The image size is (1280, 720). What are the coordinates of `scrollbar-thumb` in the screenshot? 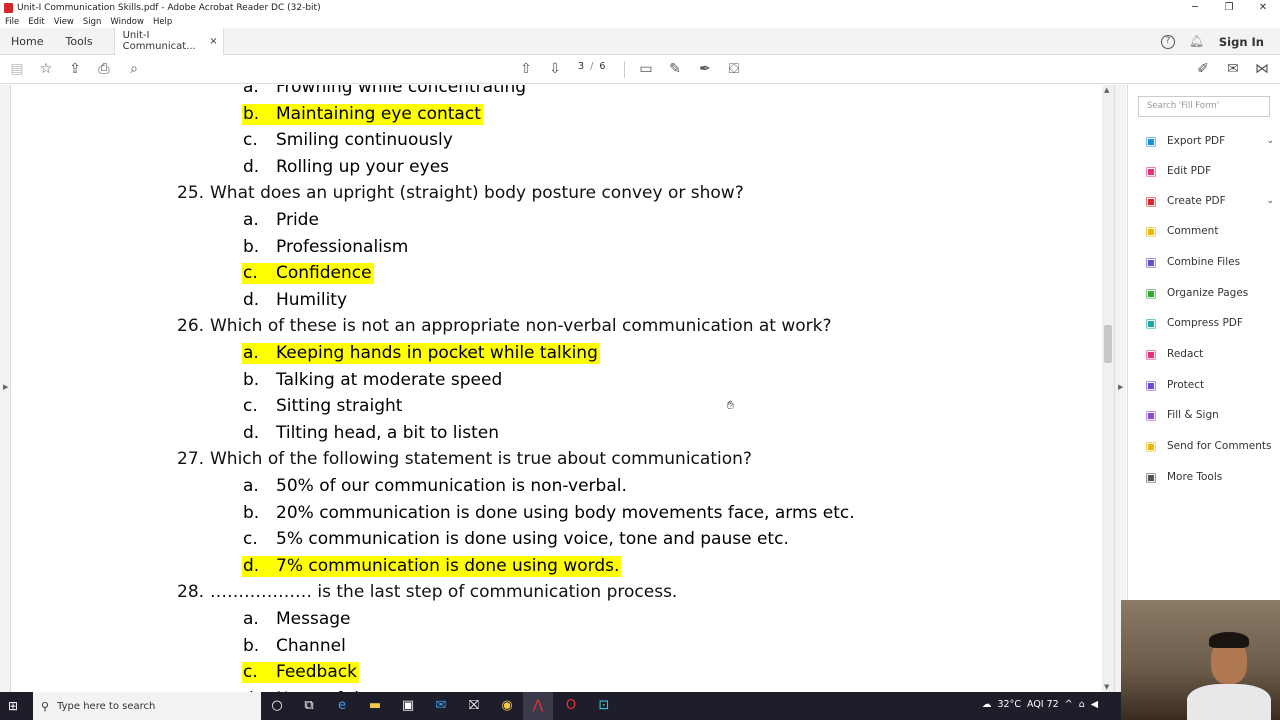 It's located at (1108, 344).